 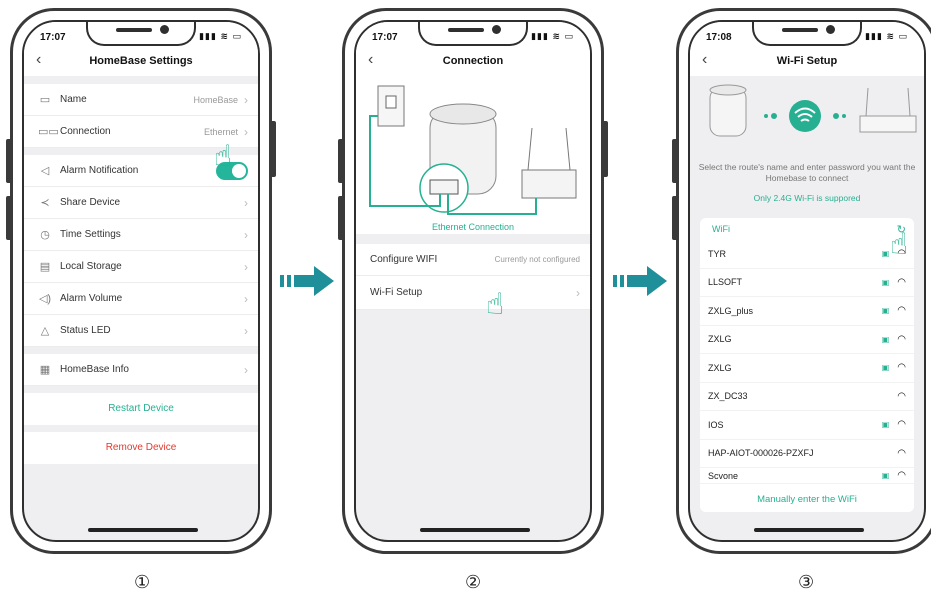 What do you see at coordinates (473, 260) in the screenshot?
I see `configure-wifi-row: Configure WIFI Currently not configured` at bounding box center [473, 260].